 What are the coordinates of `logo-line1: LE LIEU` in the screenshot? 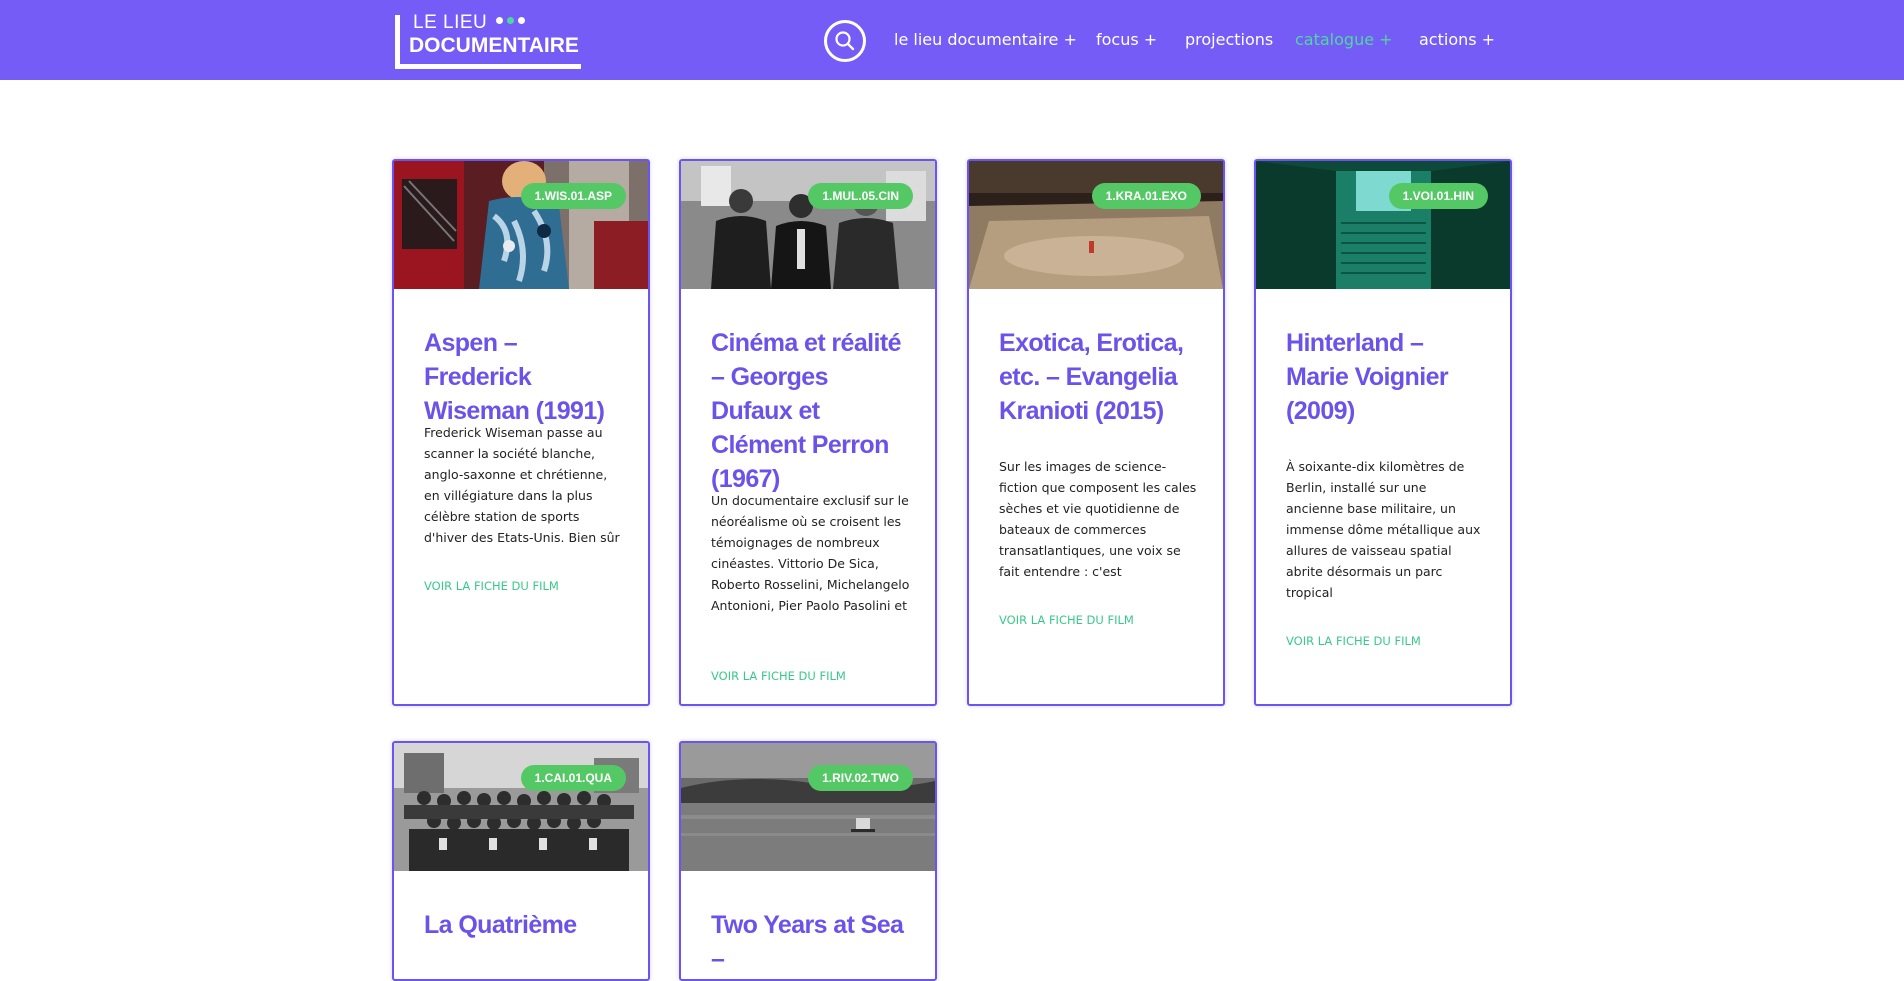 It's located at (450, 22).